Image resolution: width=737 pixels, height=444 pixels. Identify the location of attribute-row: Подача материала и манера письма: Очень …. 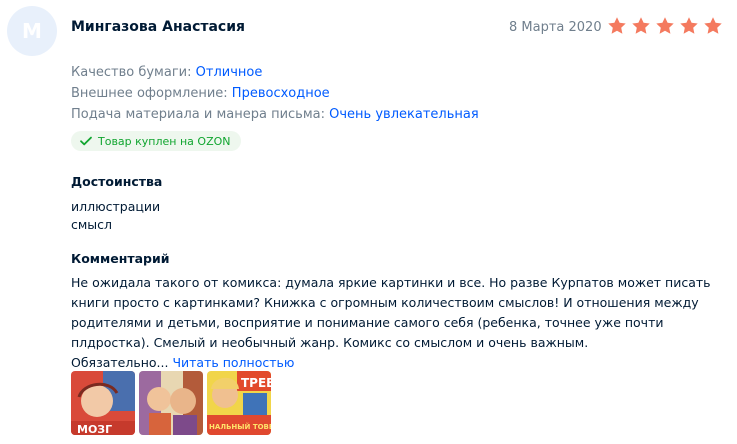
(275, 114).